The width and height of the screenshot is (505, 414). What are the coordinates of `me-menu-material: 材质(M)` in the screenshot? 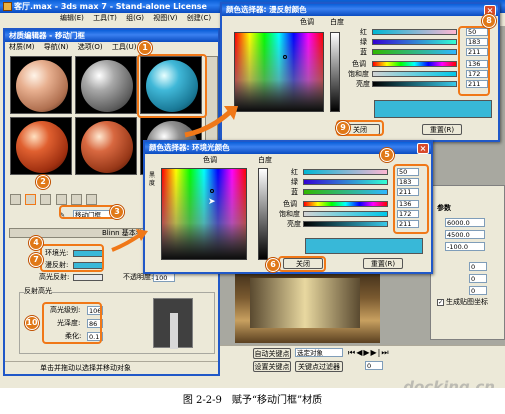 It's located at (22, 47).